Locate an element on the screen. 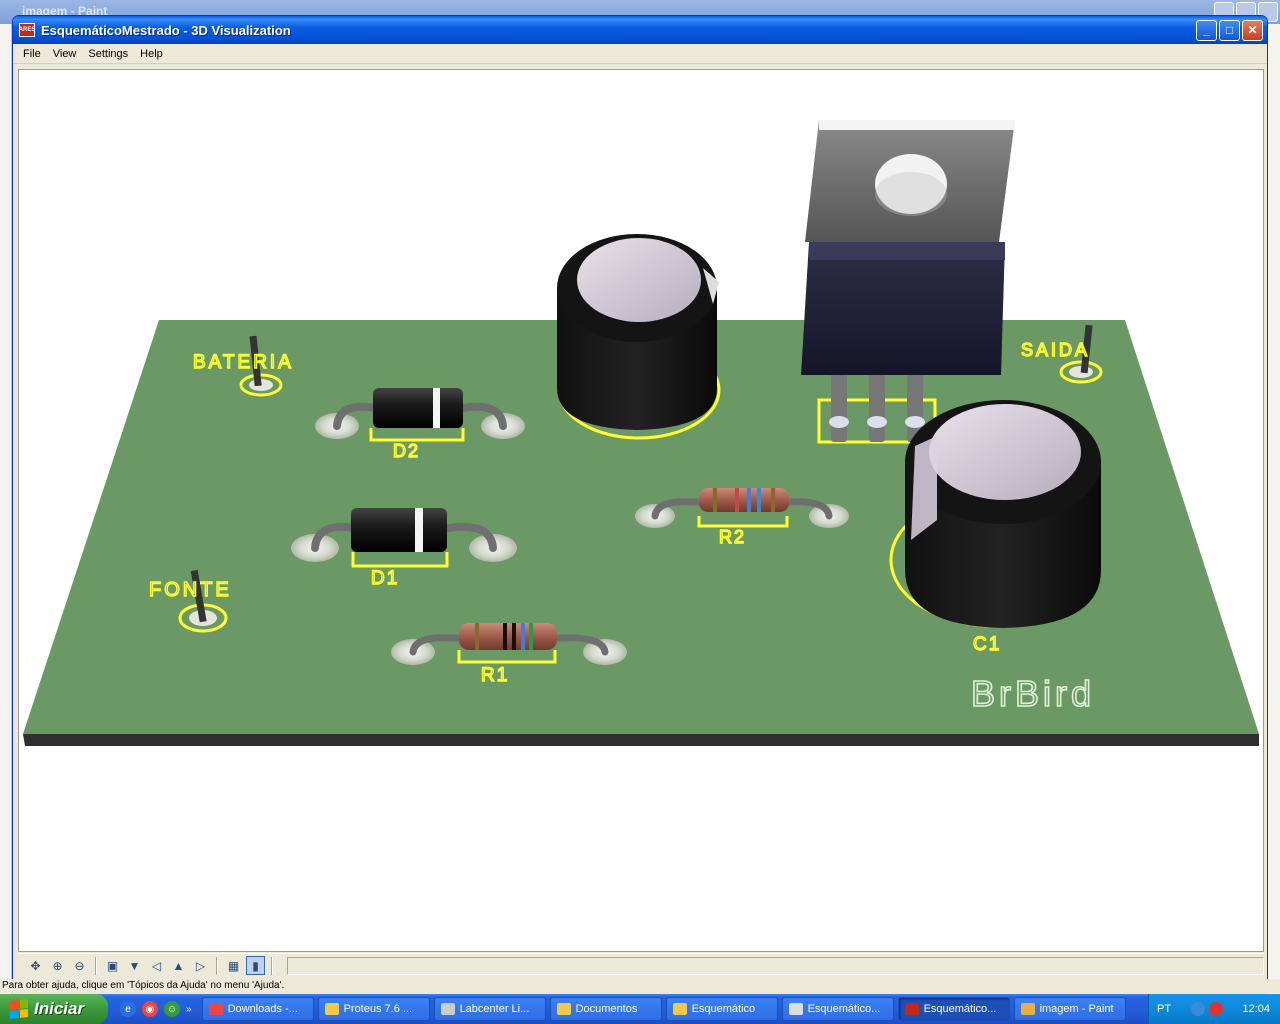 This screenshot has width=1280, height=1024. menu-settings: Settings is located at coordinates (108, 54).